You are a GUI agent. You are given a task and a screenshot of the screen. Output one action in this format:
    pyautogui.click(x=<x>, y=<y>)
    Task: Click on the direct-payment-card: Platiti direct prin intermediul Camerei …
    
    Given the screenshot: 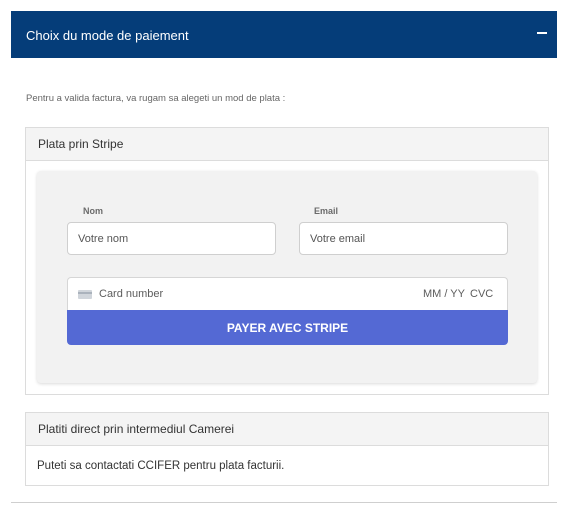 What is the action you would take?
    pyautogui.click(x=287, y=449)
    